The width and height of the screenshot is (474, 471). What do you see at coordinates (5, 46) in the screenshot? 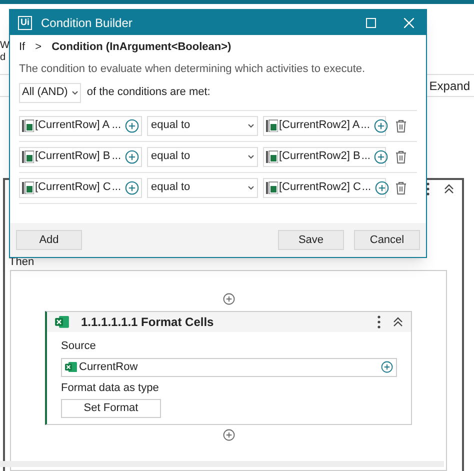
I see `cut-text: W` at bounding box center [5, 46].